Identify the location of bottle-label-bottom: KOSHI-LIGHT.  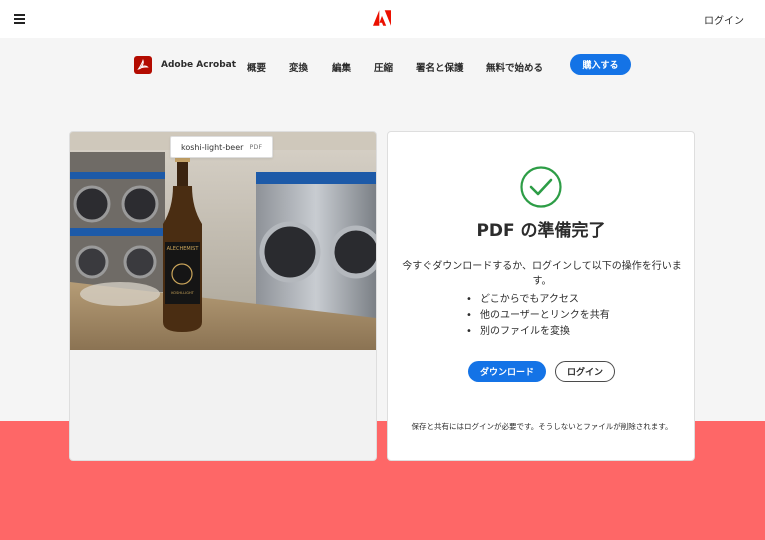
(182, 293).